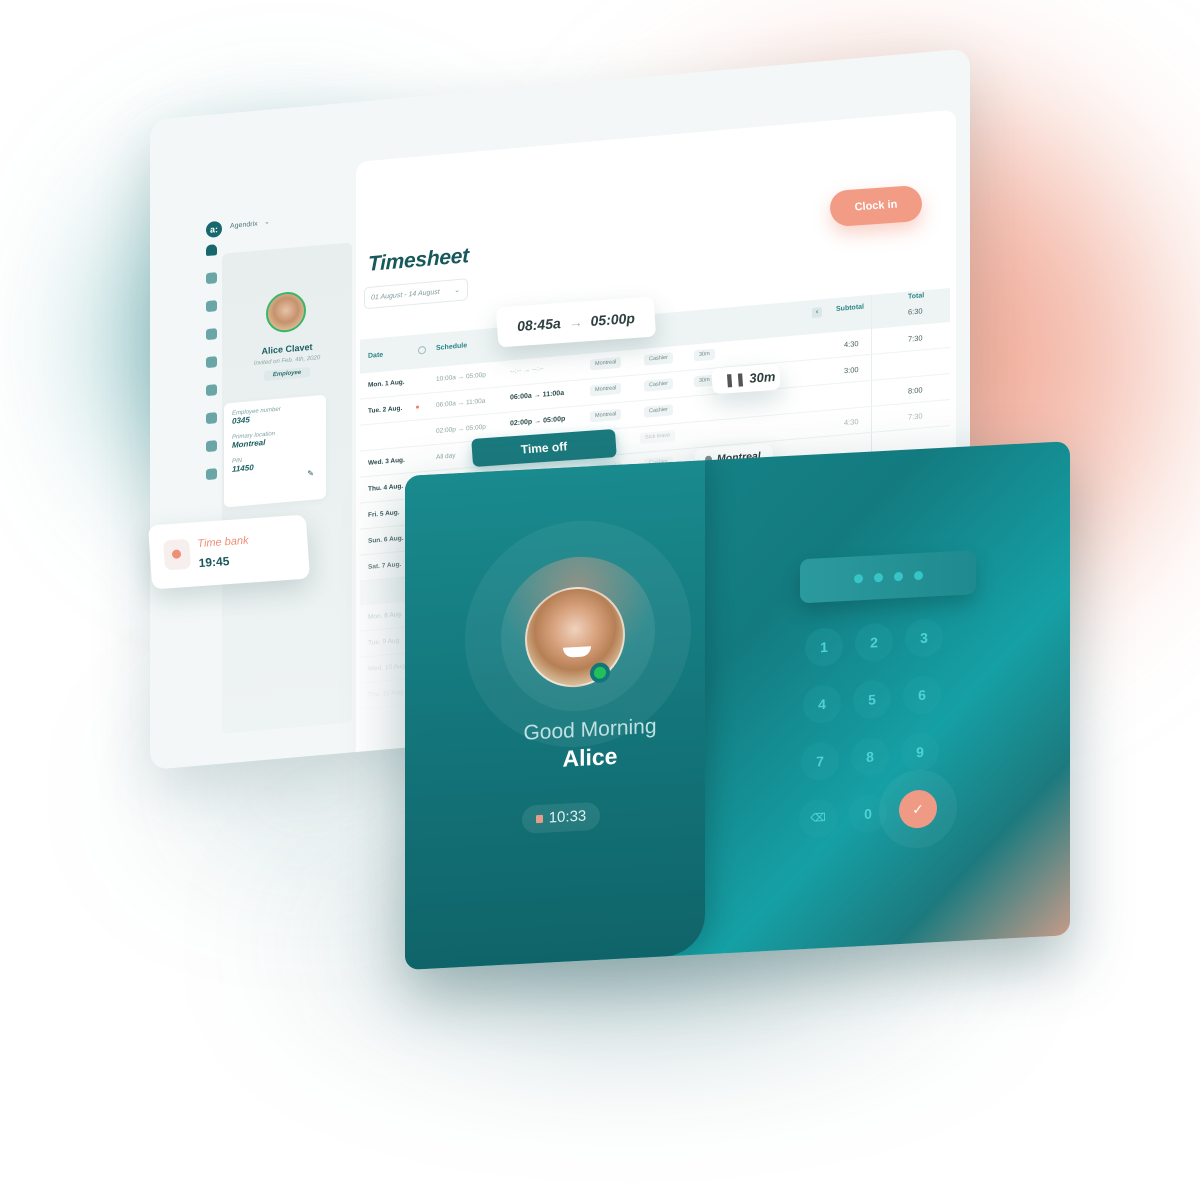 The width and height of the screenshot is (1200, 1200). Describe the element at coordinates (920, 752) in the screenshot. I see `keypad-key-9: 9` at that location.